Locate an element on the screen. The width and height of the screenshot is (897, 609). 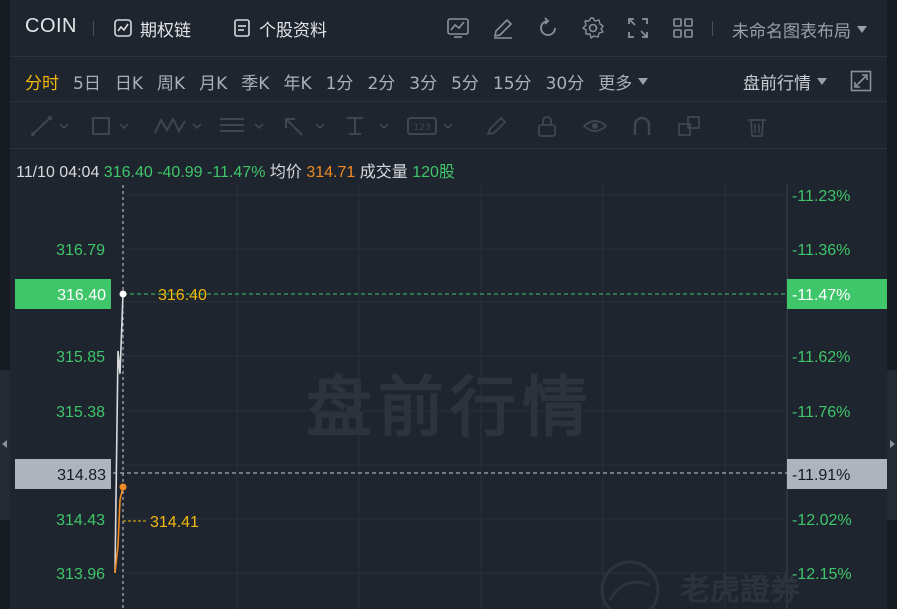
avg-point-marker is located at coordinates (123, 487).